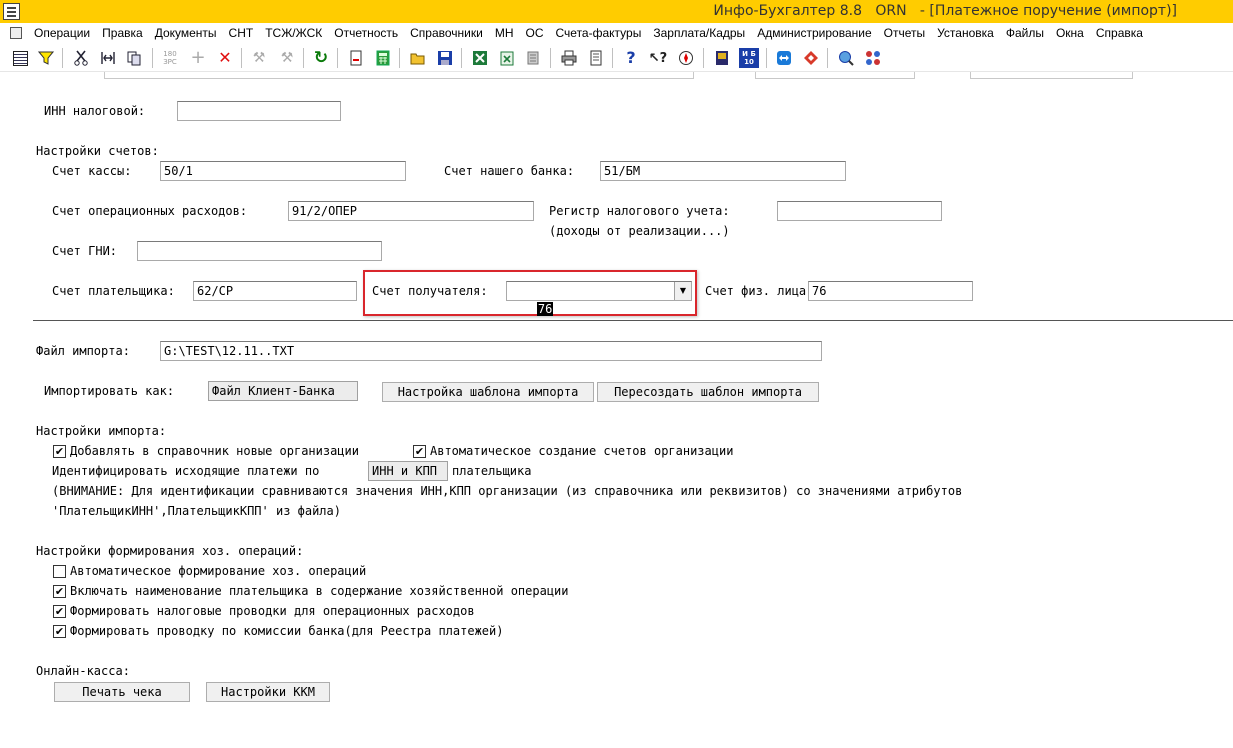 This screenshot has width=1233, height=748. Describe the element at coordinates (533, 58) in the screenshot. I see `export-icon` at that location.